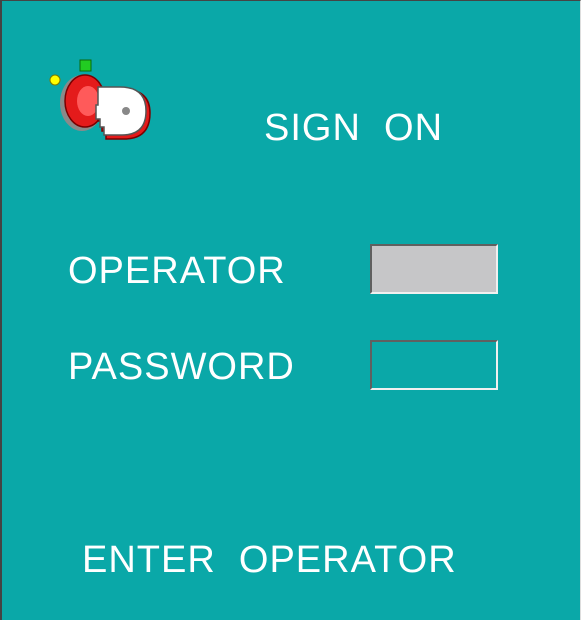  Describe the element at coordinates (434, 269) in the screenshot. I see `operator-field` at that location.